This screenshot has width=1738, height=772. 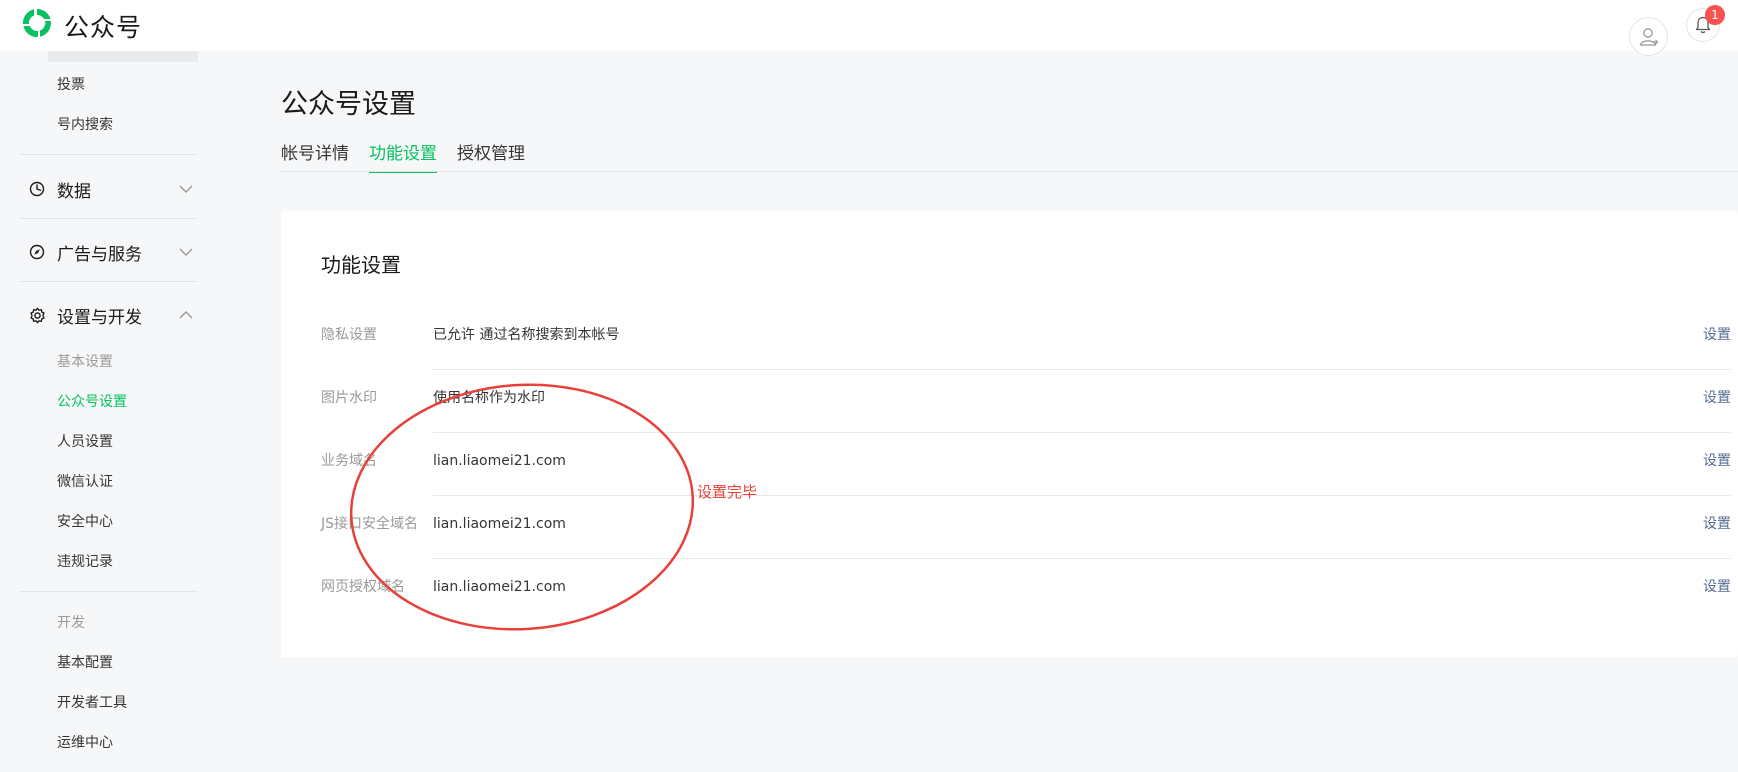 I want to click on tab-account-details: 帐号详情, so click(x=315, y=156).